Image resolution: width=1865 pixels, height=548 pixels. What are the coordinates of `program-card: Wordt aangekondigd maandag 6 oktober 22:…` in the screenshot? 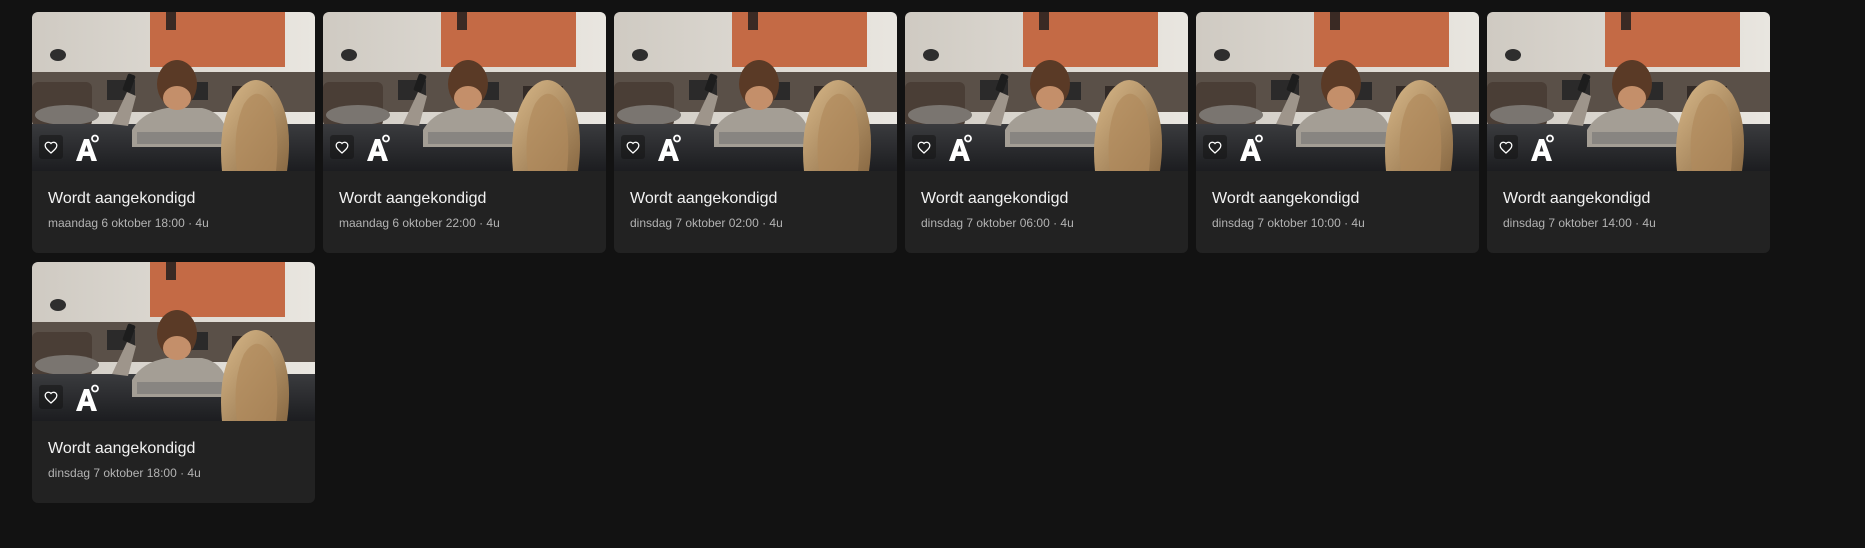 It's located at (464, 132).